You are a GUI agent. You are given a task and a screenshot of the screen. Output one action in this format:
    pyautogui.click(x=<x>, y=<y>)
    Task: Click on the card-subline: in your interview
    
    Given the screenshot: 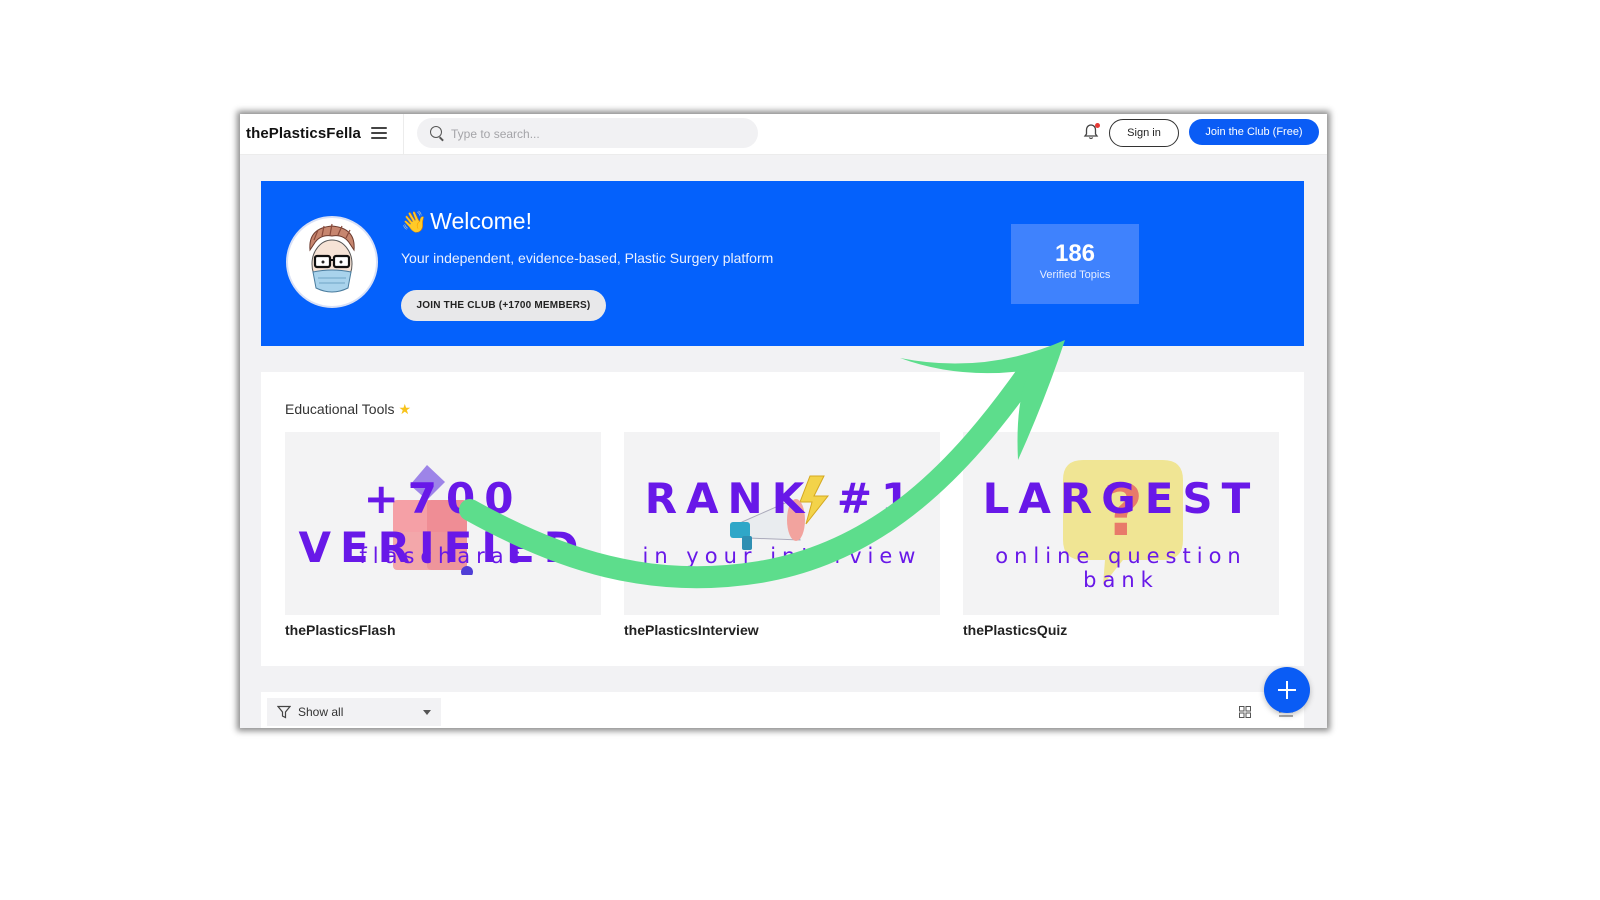 What is the action you would take?
    pyautogui.click(x=782, y=556)
    